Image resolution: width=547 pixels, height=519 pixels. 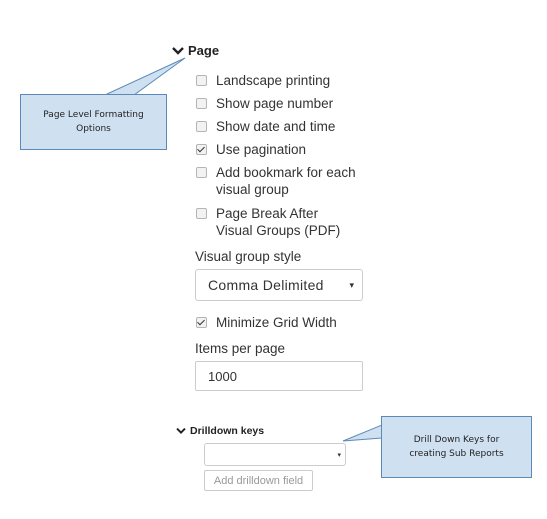 What do you see at coordinates (273, 80) in the screenshot?
I see `option-label: Landscape printing` at bounding box center [273, 80].